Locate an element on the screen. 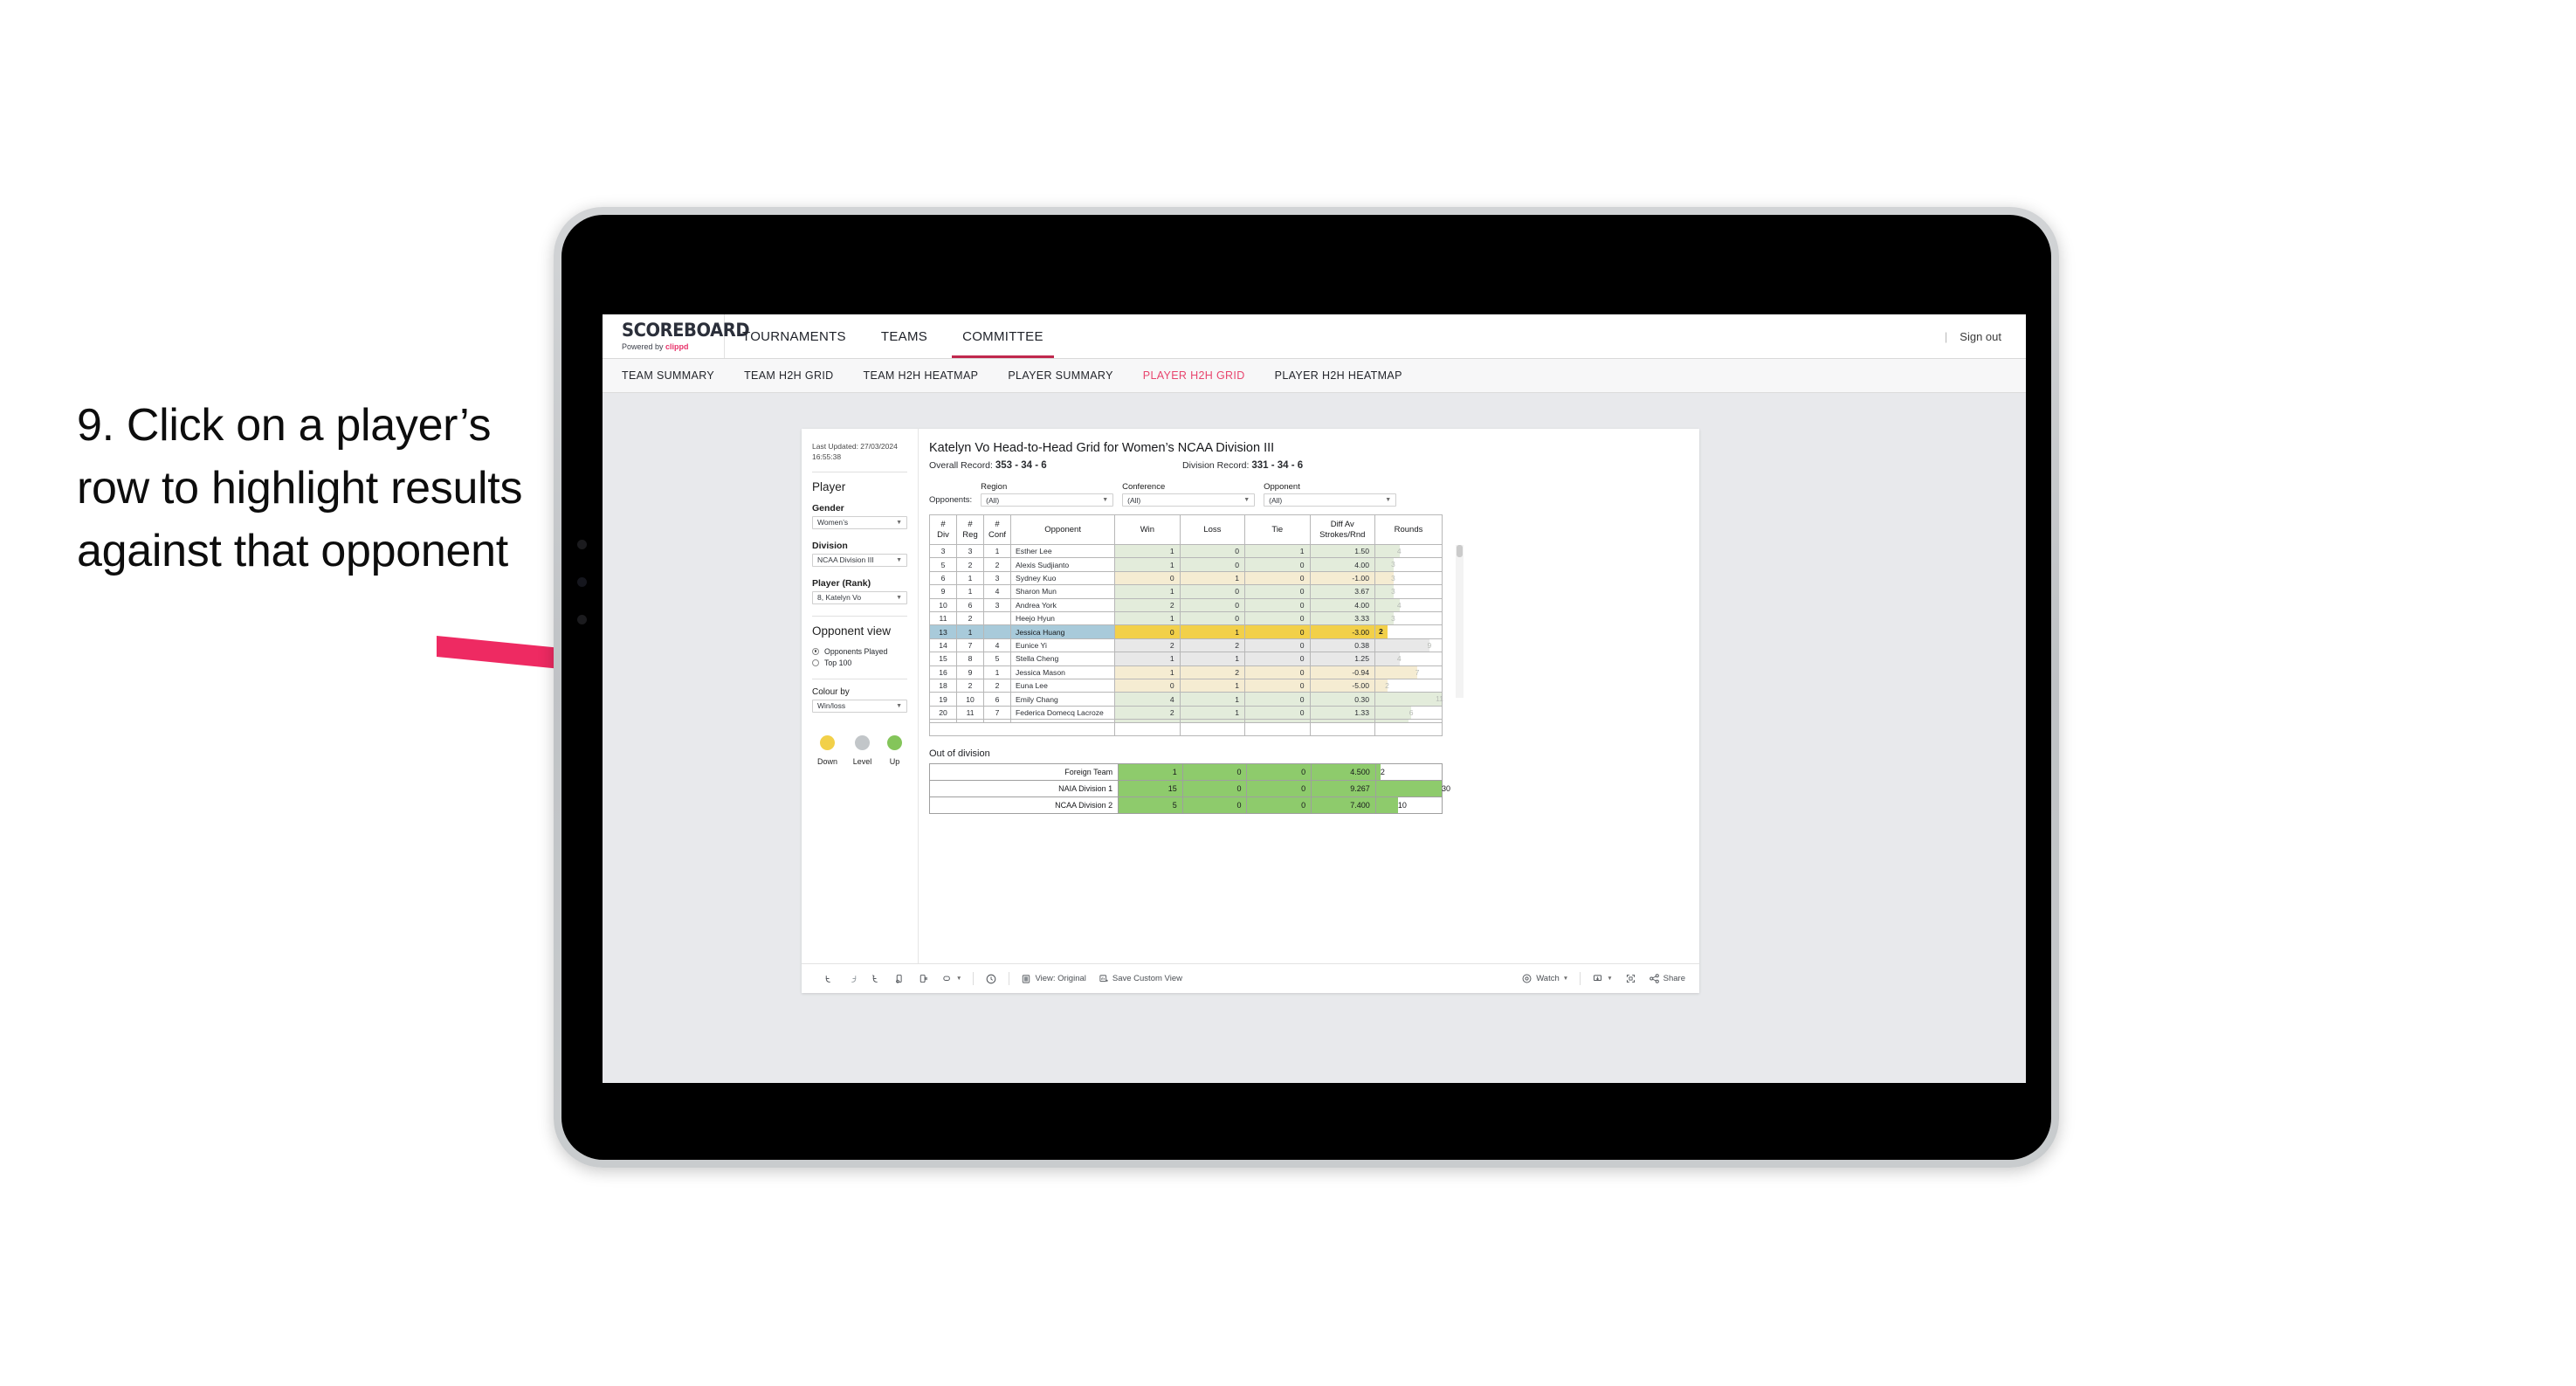 The width and height of the screenshot is (2576, 1386). download-button: ▼ is located at coordinates (1602, 979).